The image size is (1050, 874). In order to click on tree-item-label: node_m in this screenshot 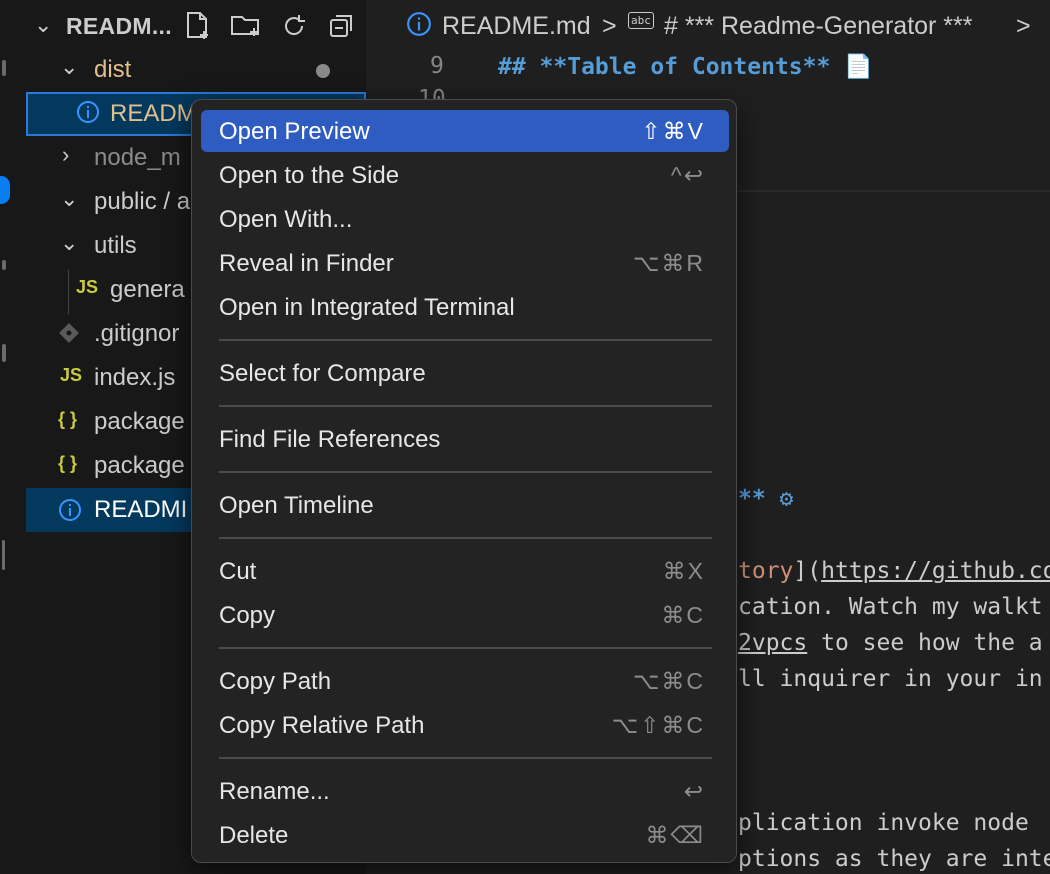, I will do `click(137, 157)`.